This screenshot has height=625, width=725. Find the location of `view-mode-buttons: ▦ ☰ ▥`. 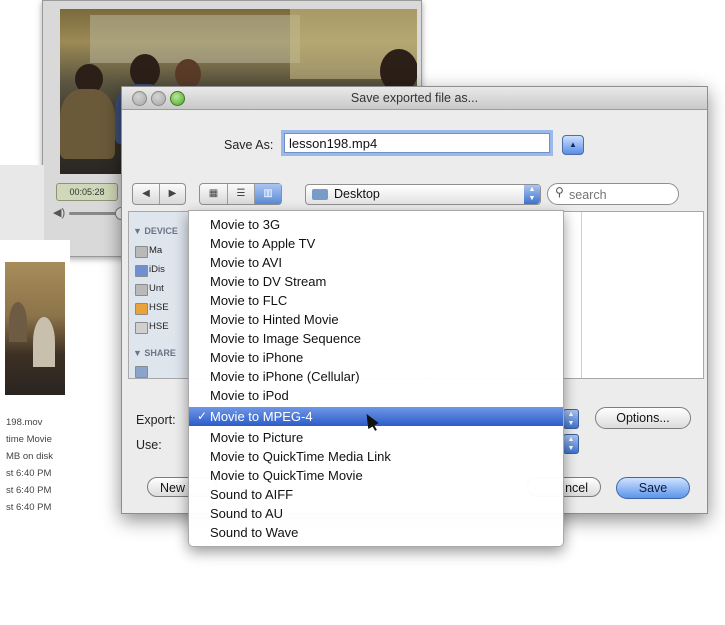

view-mode-buttons: ▦ ☰ ▥ is located at coordinates (240, 194).